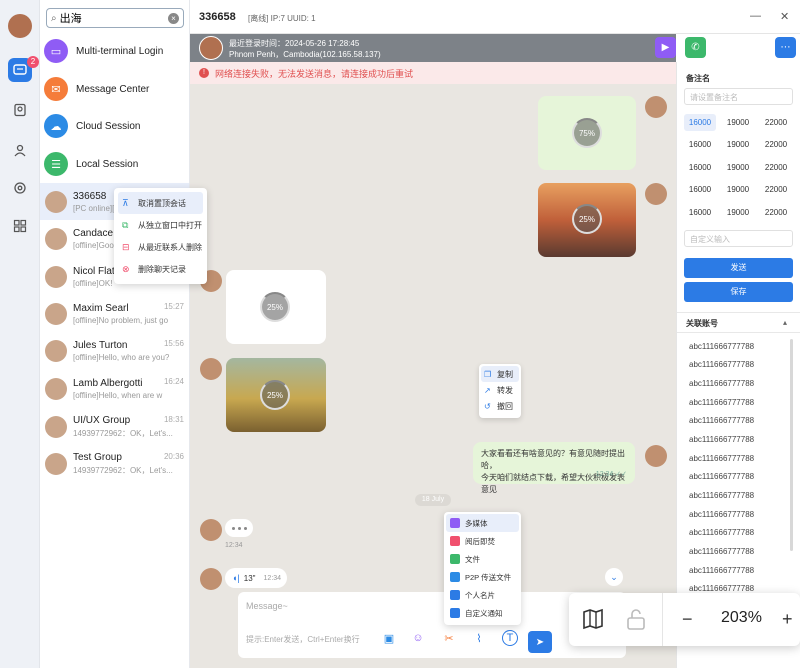 This screenshot has height=668, width=800. Describe the element at coordinates (418, 638) in the screenshot. I see `emoji-icon: ☺` at that location.